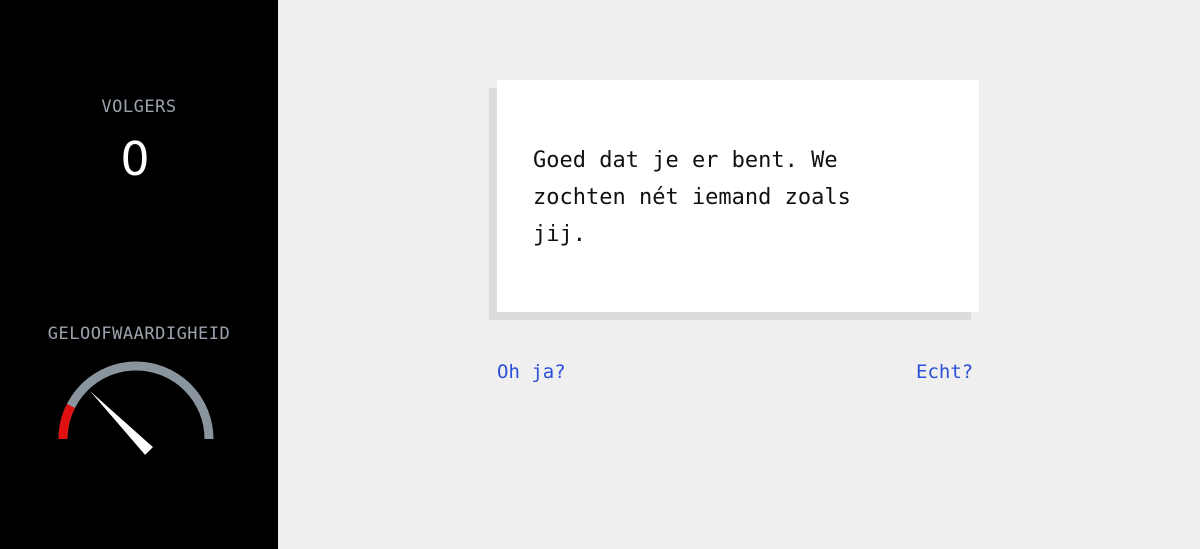  What do you see at coordinates (139, 334) in the screenshot?
I see `credibility-label: GELOOFWAARDIGHEID` at bounding box center [139, 334].